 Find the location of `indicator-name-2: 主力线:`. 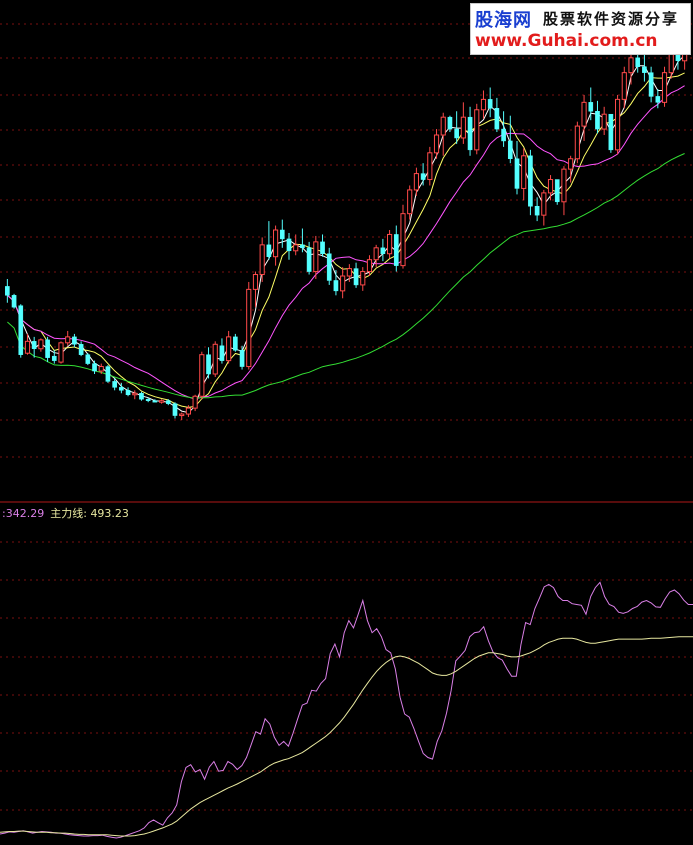

indicator-name-2: 主力线: is located at coordinates (68, 513).